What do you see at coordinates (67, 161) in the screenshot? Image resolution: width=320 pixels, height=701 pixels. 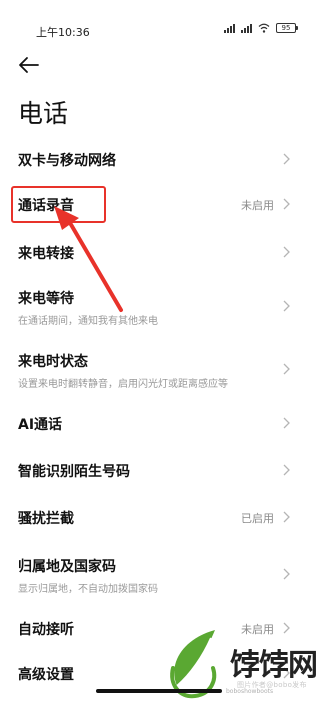 I see `settings-row-title: 双卡与移动网络` at bounding box center [67, 161].